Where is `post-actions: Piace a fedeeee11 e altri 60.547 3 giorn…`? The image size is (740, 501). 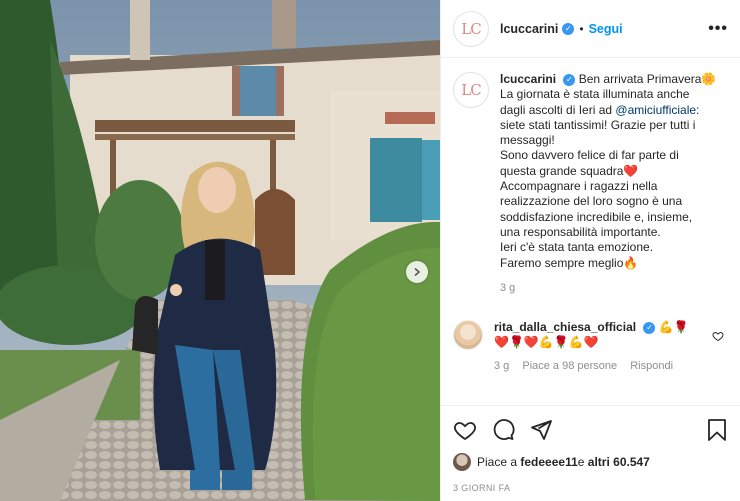 post-actions: Piace a fedeeee11 e altri 60.547 3 giorn… is located at coordinates (590, 449).